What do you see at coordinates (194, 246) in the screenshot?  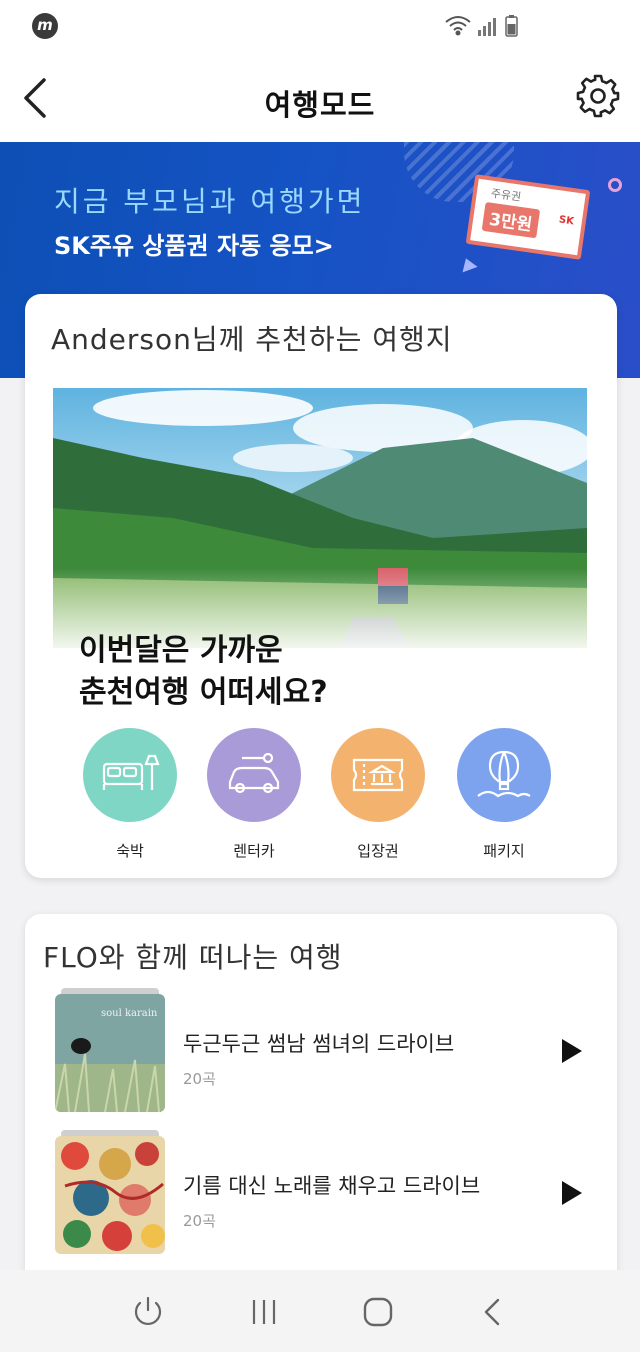 I see `banner-subheadline: SK주유 상품권 자동 응모>` at bounding box center [194, 246].